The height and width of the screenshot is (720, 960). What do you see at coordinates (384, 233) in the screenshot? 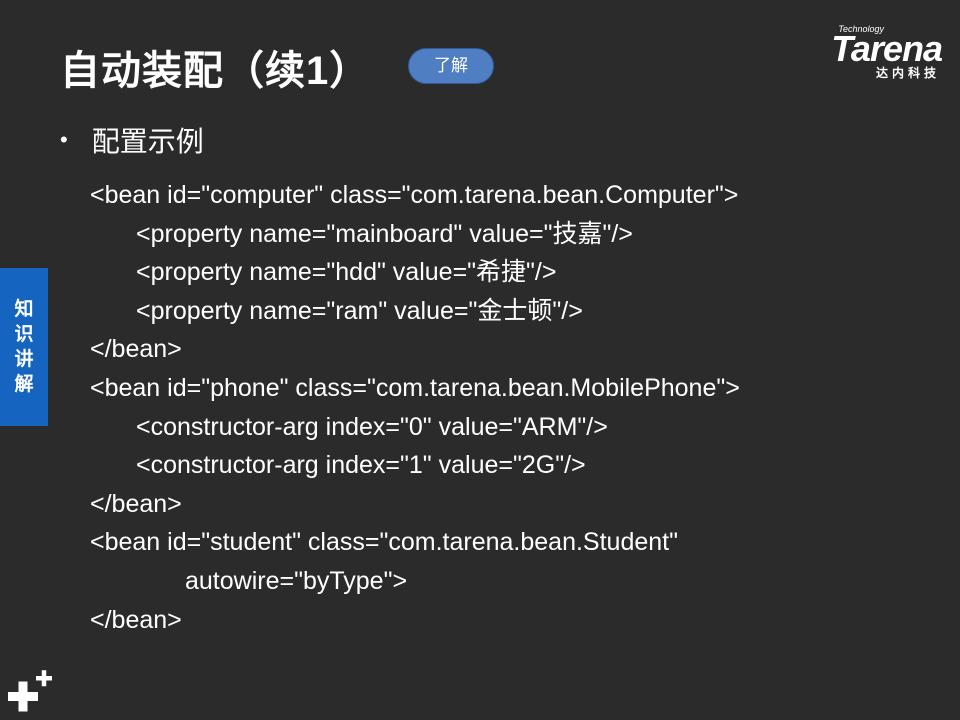
I see `code-line: <property name="mainboard" value="技嘉"/>` at bounding box center [384, 233].